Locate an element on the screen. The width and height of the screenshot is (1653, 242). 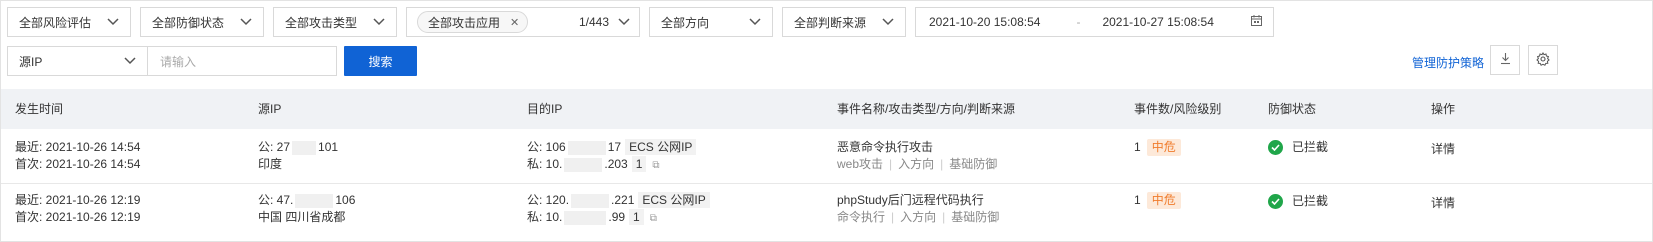
defense-filter-select: 全部防御状态 is located at coordinates (202, 22).